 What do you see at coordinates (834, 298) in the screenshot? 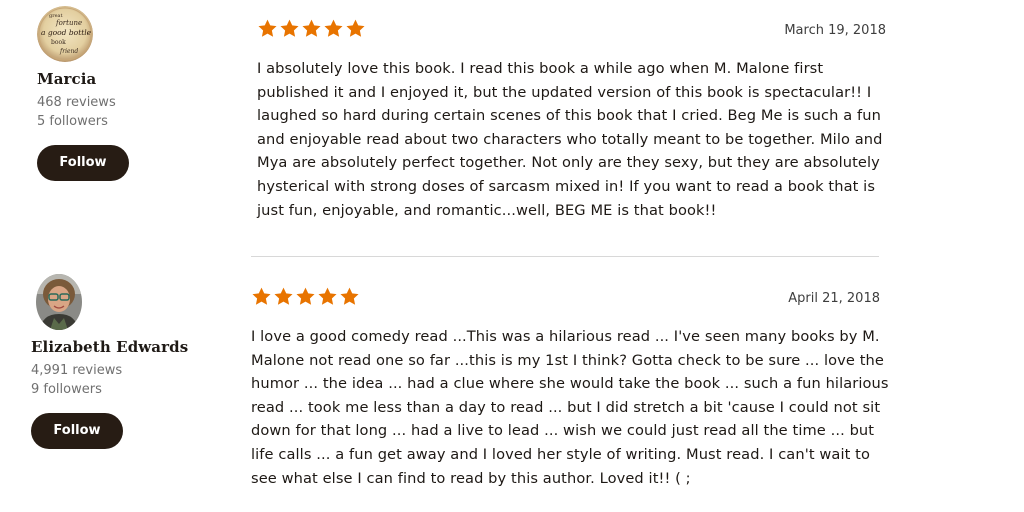
I see `review-date: April 21, 2018` at bounding box center [834, 298].